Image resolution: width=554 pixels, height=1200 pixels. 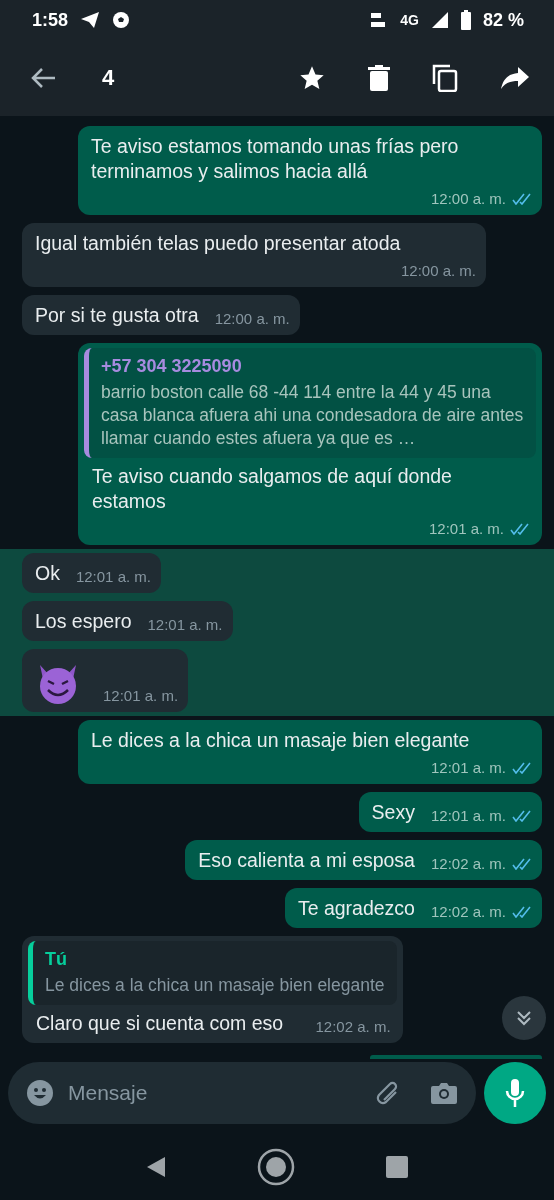 I want to click on quote-text: Le dices a la chica un masaje bien elegante, so click(x=215, y=985).